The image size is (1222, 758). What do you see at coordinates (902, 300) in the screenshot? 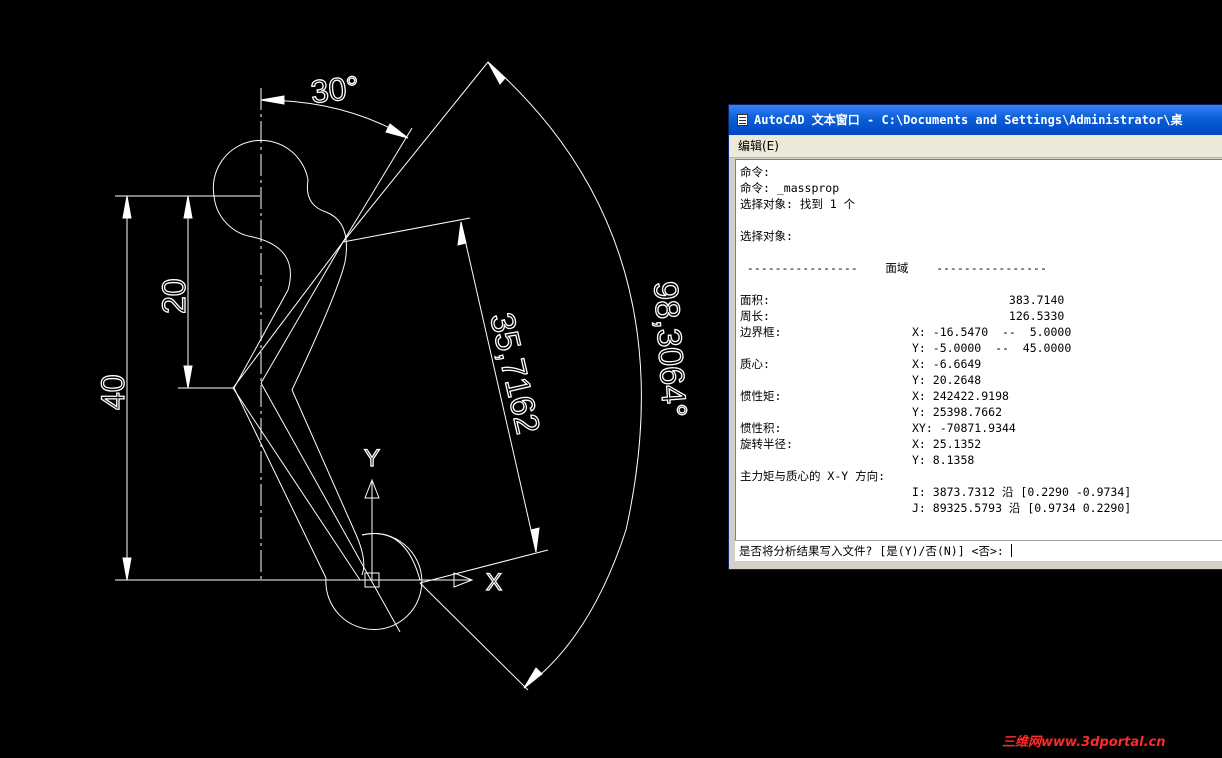
I see `console-line: 面积: 383.7140` at bounding box center [902, 300].